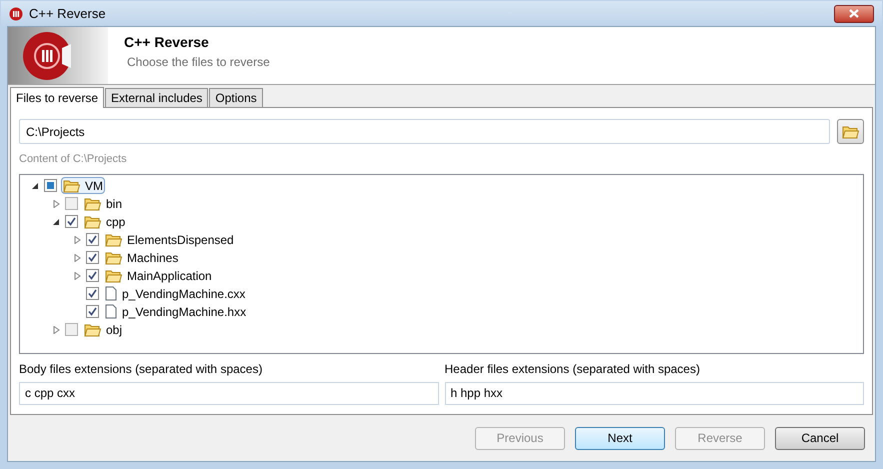 The width and height of the screenshot is (883, 469). Describe the element at coordinates (47, 55) in the screenshot. I see `logo-icon` at that location.